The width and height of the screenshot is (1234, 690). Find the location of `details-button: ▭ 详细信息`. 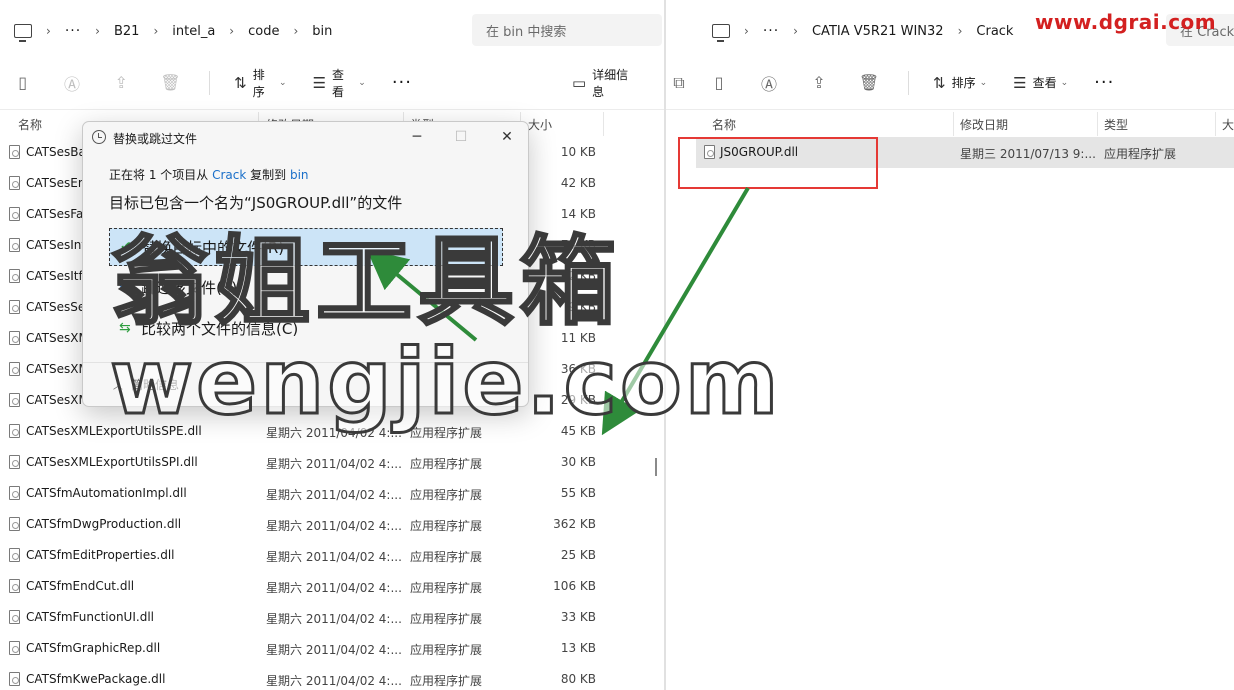

details-button: ▭ 详细信息 is located at coordinates (605, 83).